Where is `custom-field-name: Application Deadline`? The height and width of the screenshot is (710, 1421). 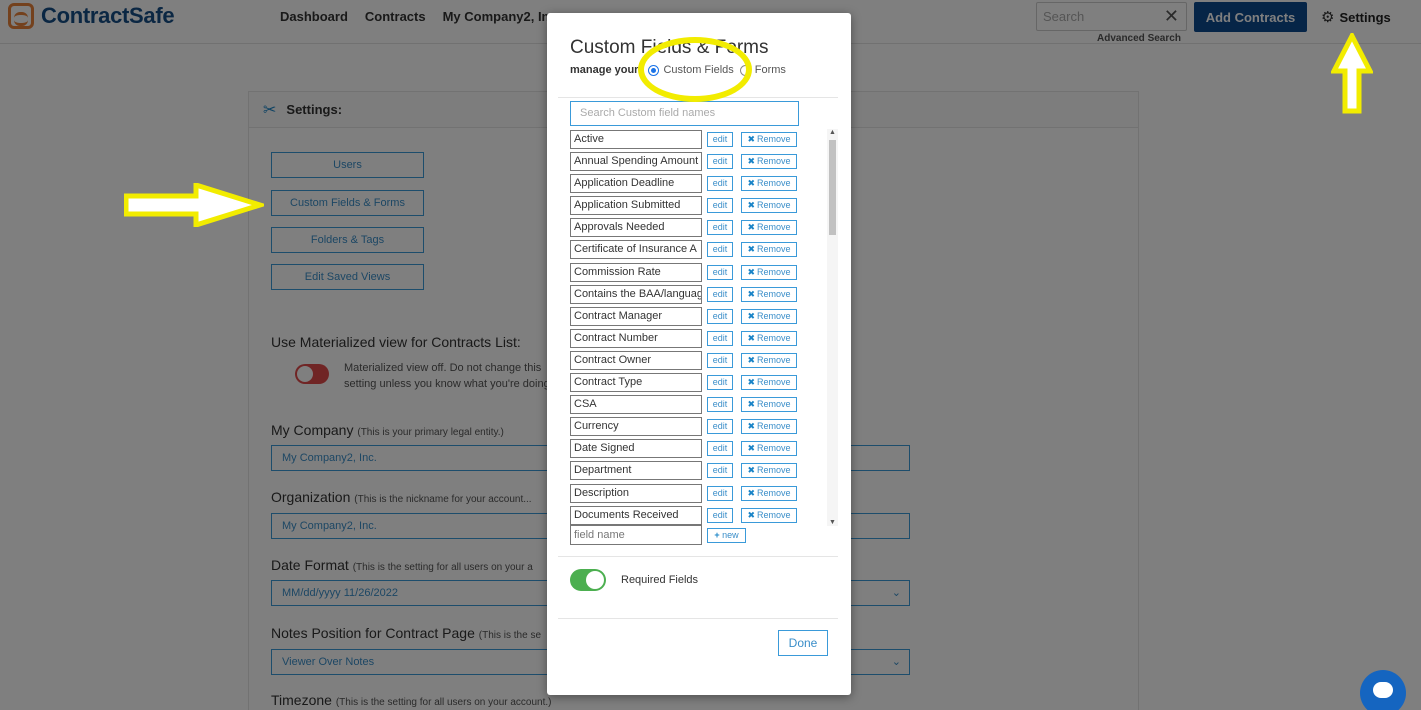
custom-field-name: Application Deadline is located at coordinates (636, 184).